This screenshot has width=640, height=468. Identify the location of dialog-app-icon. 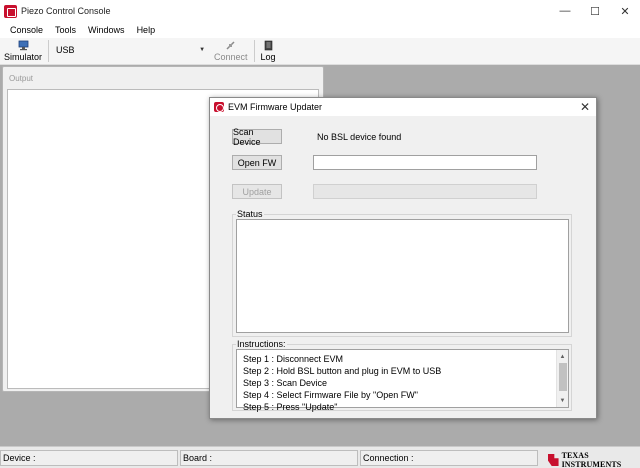
(219, 107).